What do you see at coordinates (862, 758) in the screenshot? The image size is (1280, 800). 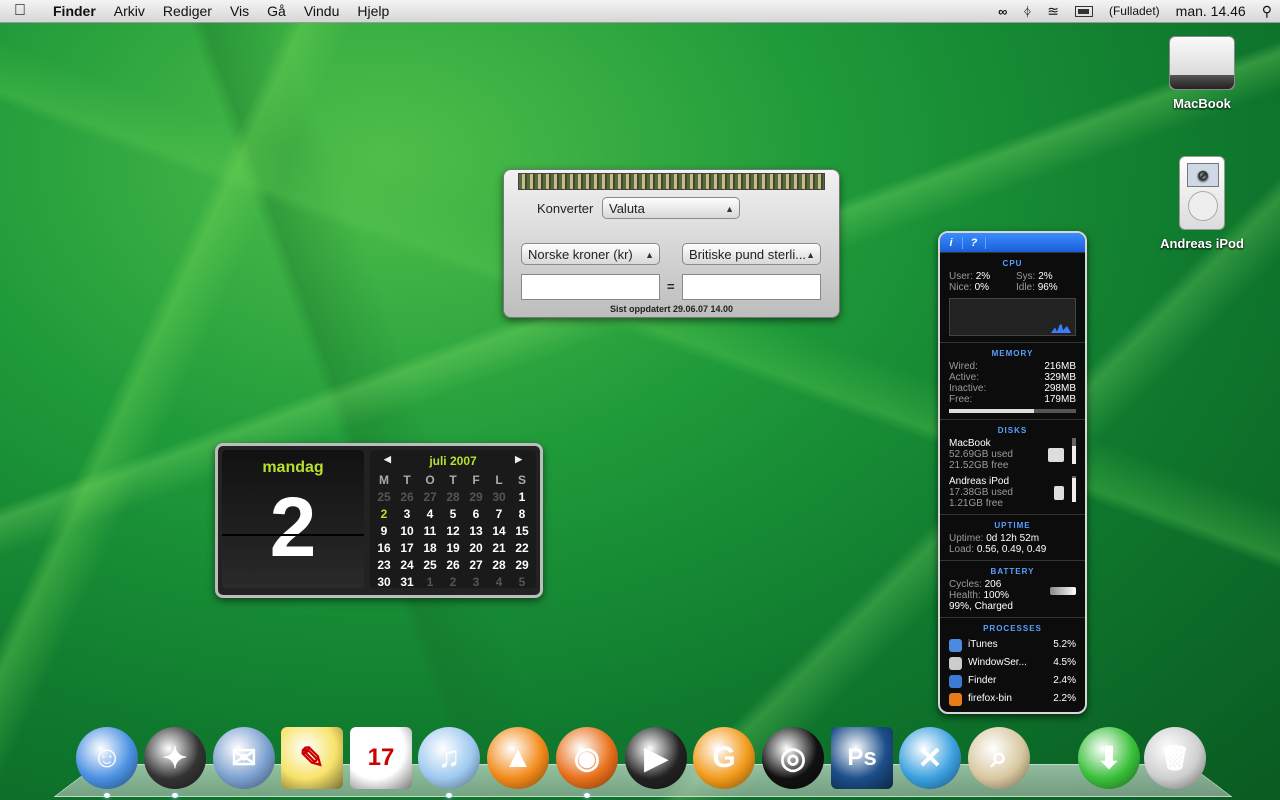 I see `dock-photoshop-icon: Ps` at bounding box center [862, 758].